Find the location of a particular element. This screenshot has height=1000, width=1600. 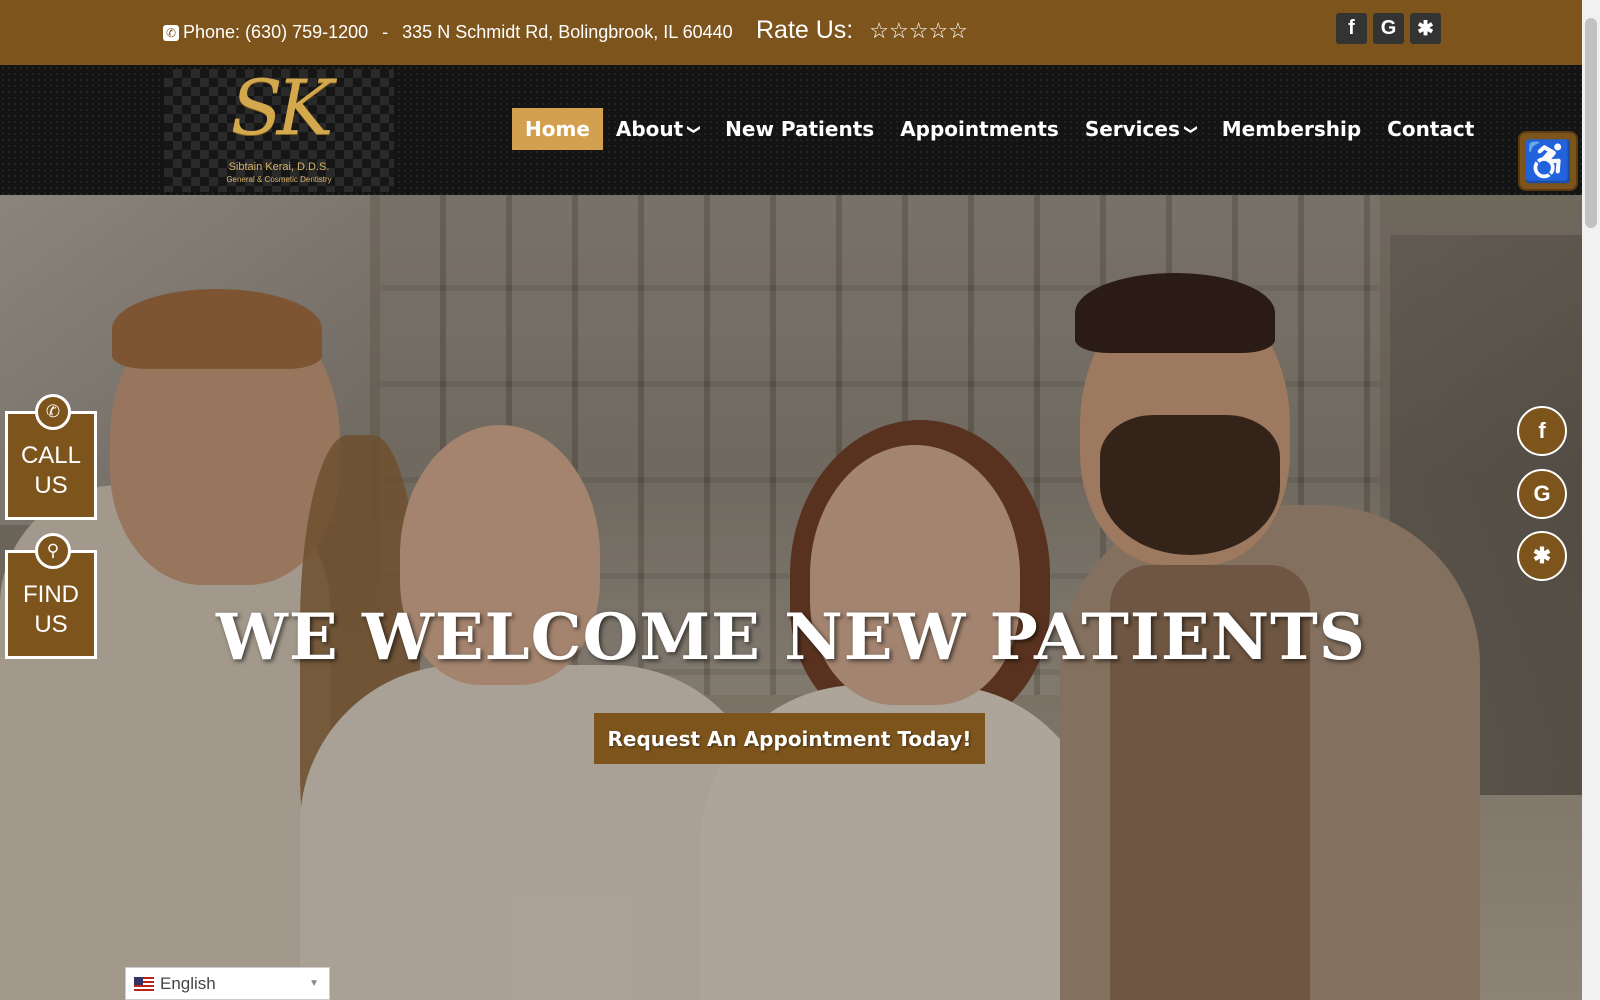

hero-title: WE WELCOME NEW PATIENTS is located at coordinates (791, 637).